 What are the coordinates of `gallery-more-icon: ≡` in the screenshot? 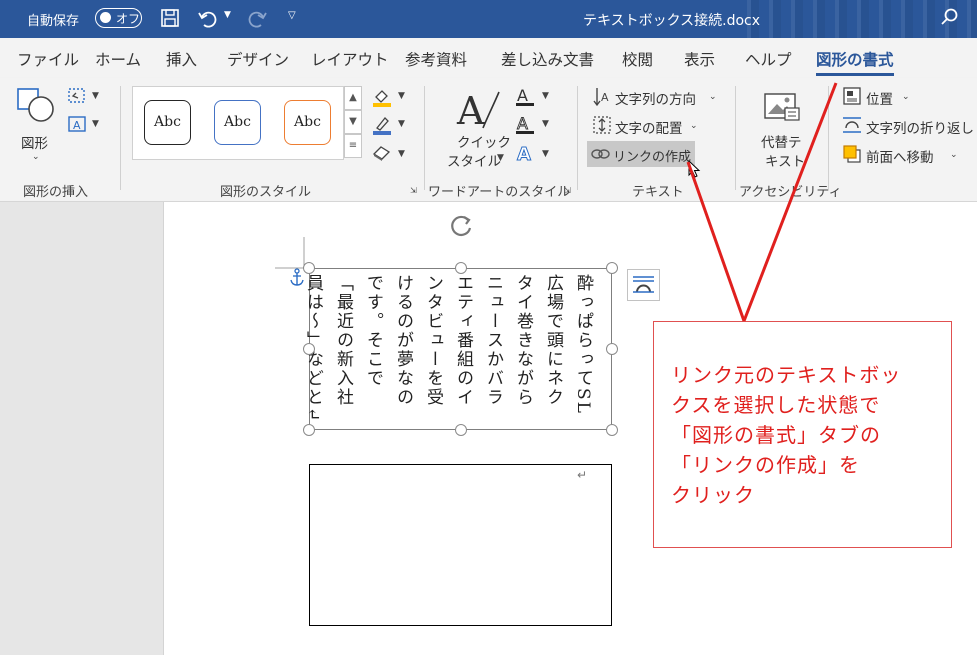 It's located at (353, 146).